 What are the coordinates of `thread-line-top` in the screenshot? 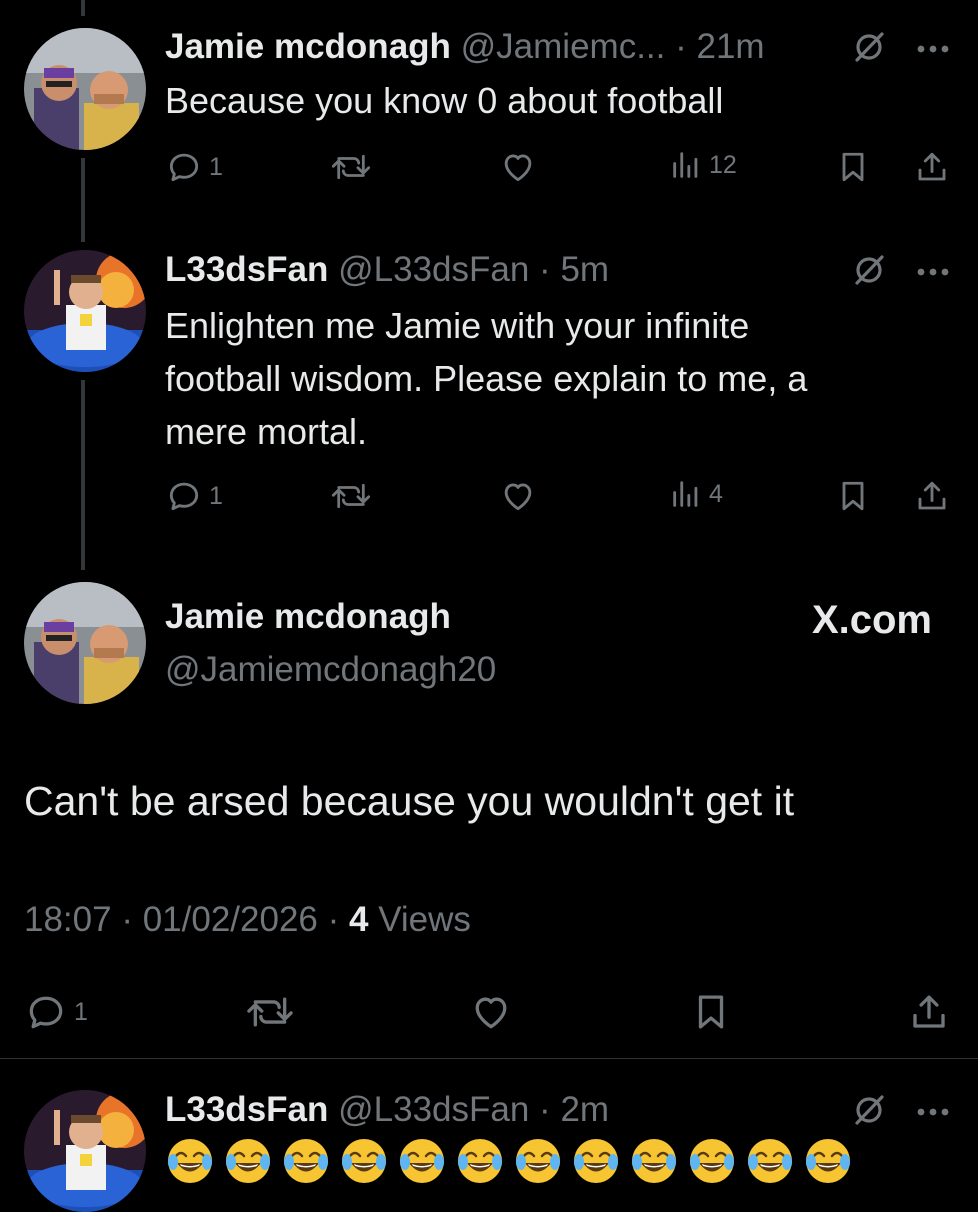 It's located at (83, 8).